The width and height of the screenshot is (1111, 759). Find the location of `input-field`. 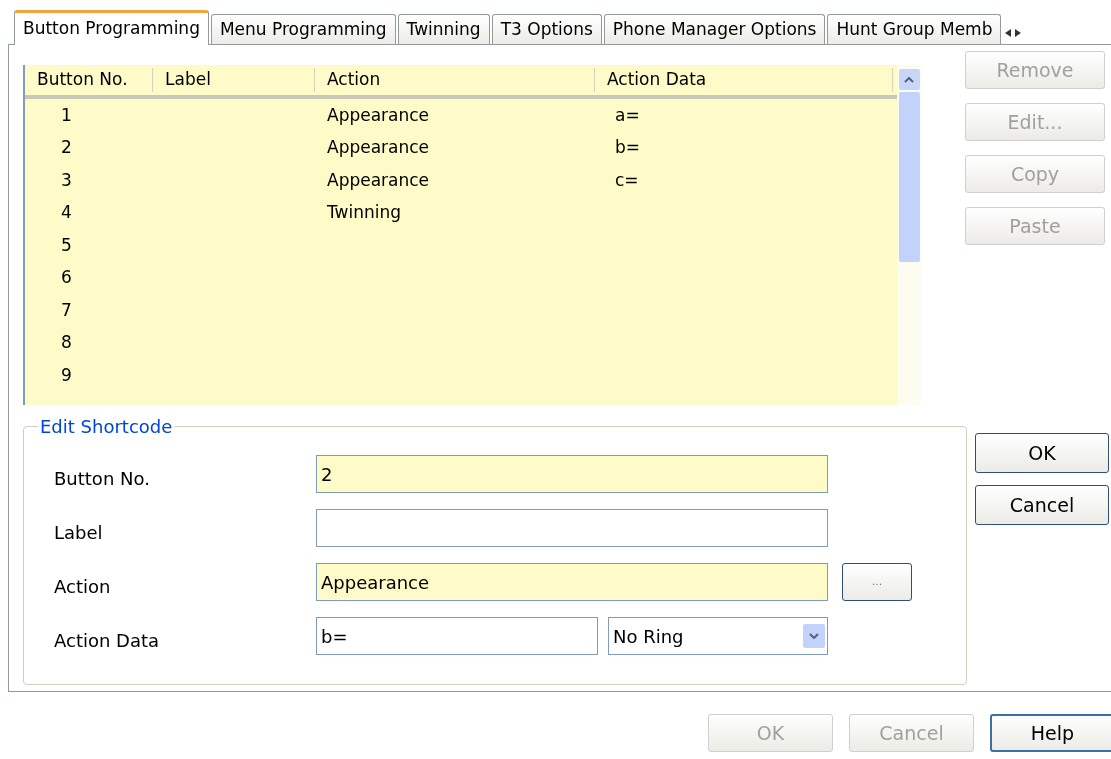

input-field is located at coordinates (572, 528).